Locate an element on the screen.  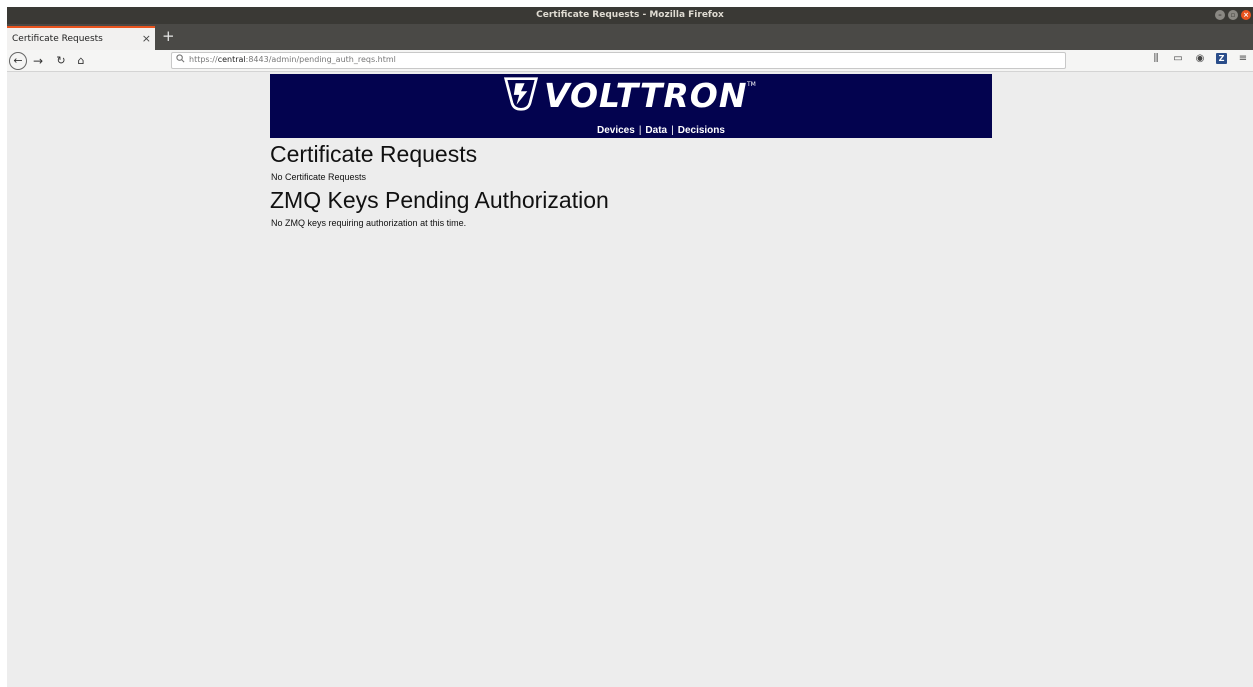
tagline: Devices | Data | Decisions is located at coordinates (661, 130).